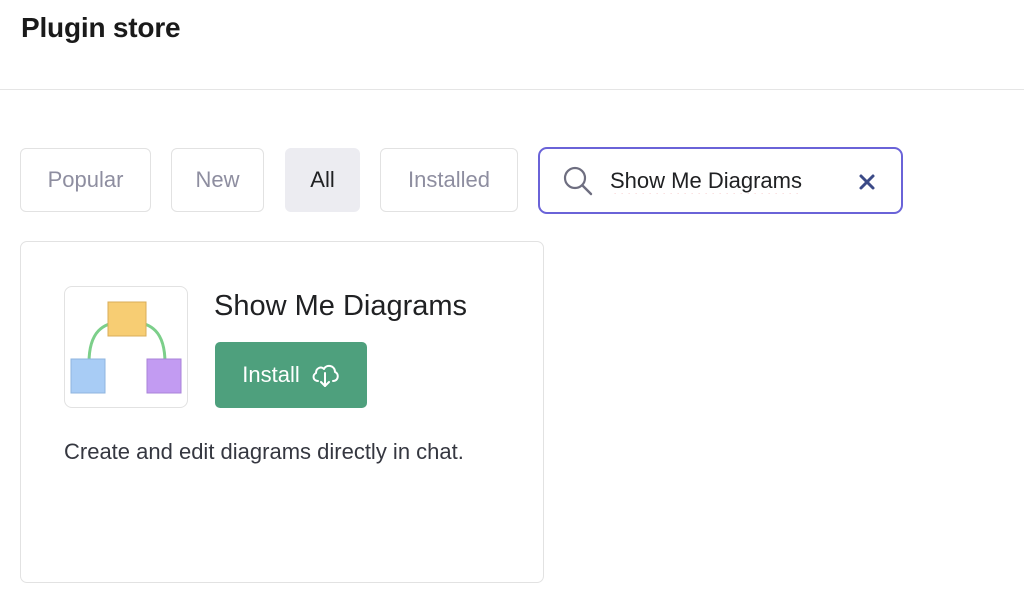  I want to click on plugin-logo, so click(126, 347).